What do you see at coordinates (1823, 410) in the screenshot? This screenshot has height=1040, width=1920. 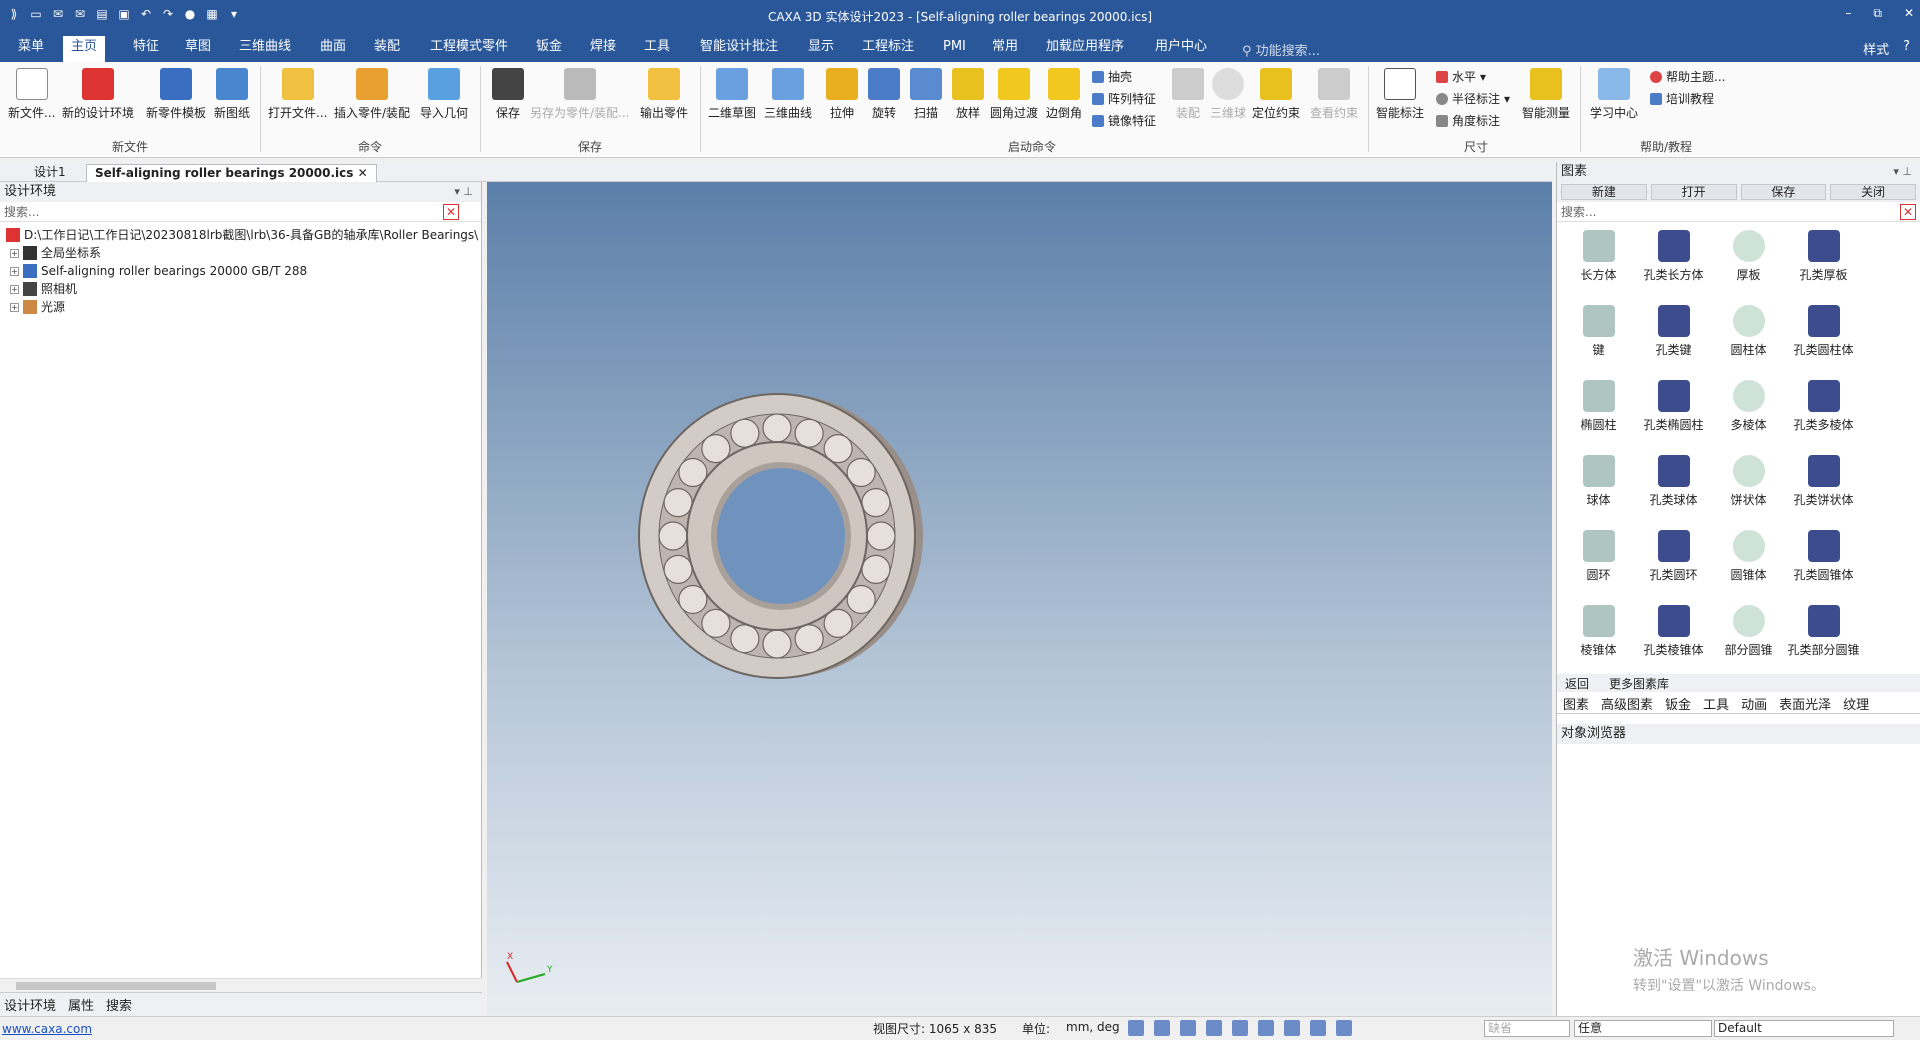 I see `library-item: 孔类多棱体` at bounding box center [1823, 410].